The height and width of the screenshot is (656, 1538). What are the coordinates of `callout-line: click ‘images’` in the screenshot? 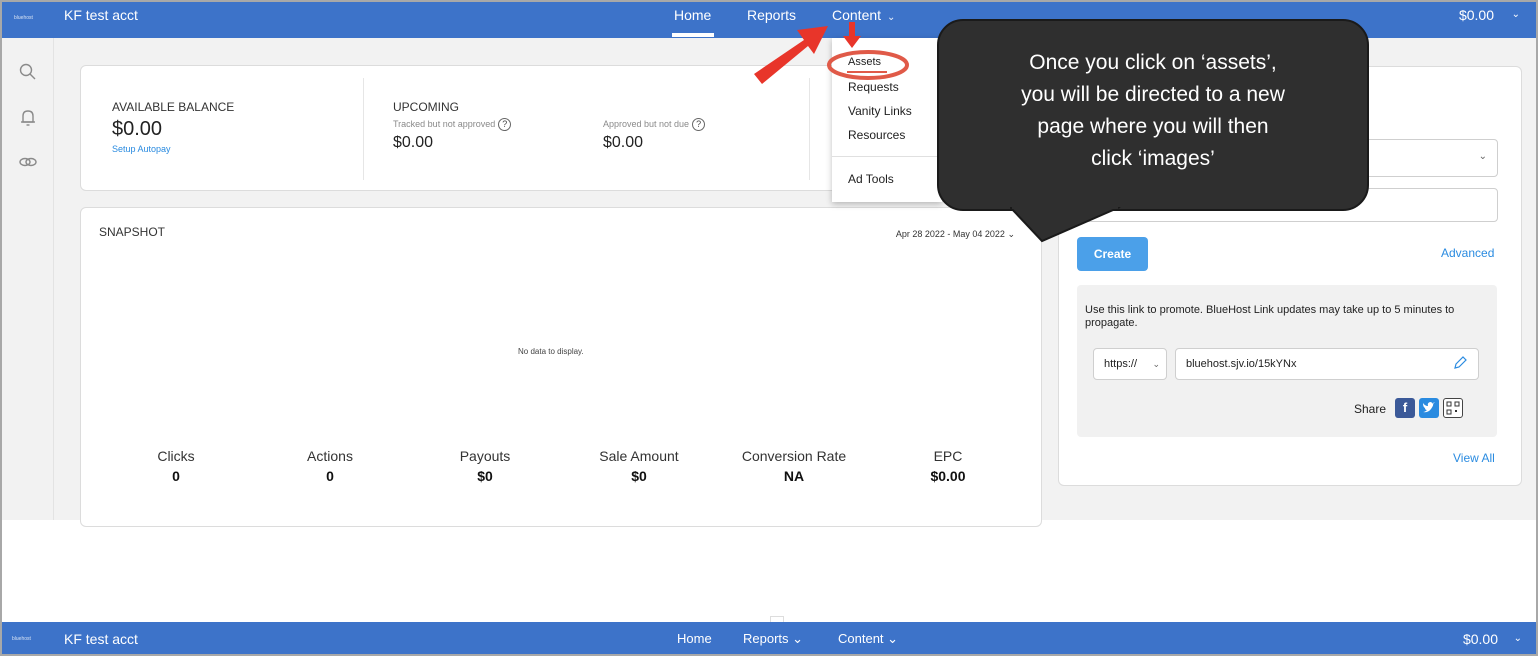 It's located at (1153, 158).